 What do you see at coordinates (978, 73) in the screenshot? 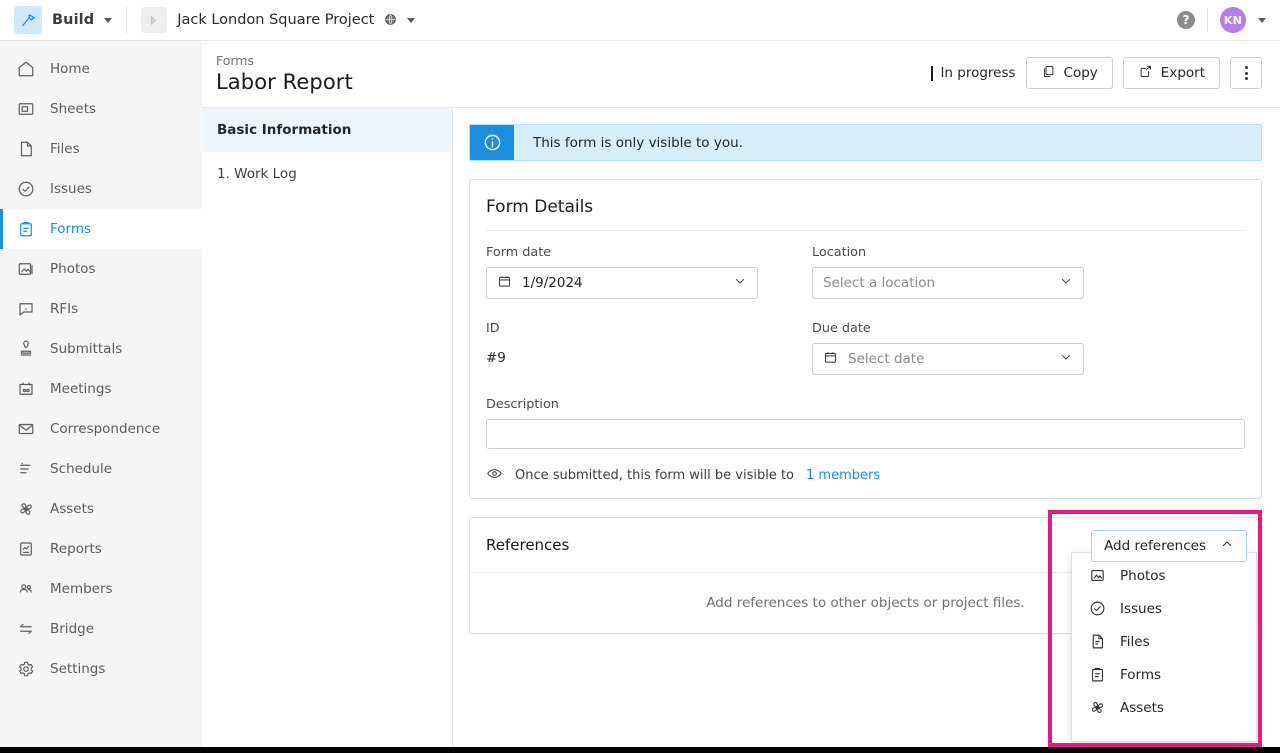
I see `status-label: In progress` at bounding box center [978, 73].